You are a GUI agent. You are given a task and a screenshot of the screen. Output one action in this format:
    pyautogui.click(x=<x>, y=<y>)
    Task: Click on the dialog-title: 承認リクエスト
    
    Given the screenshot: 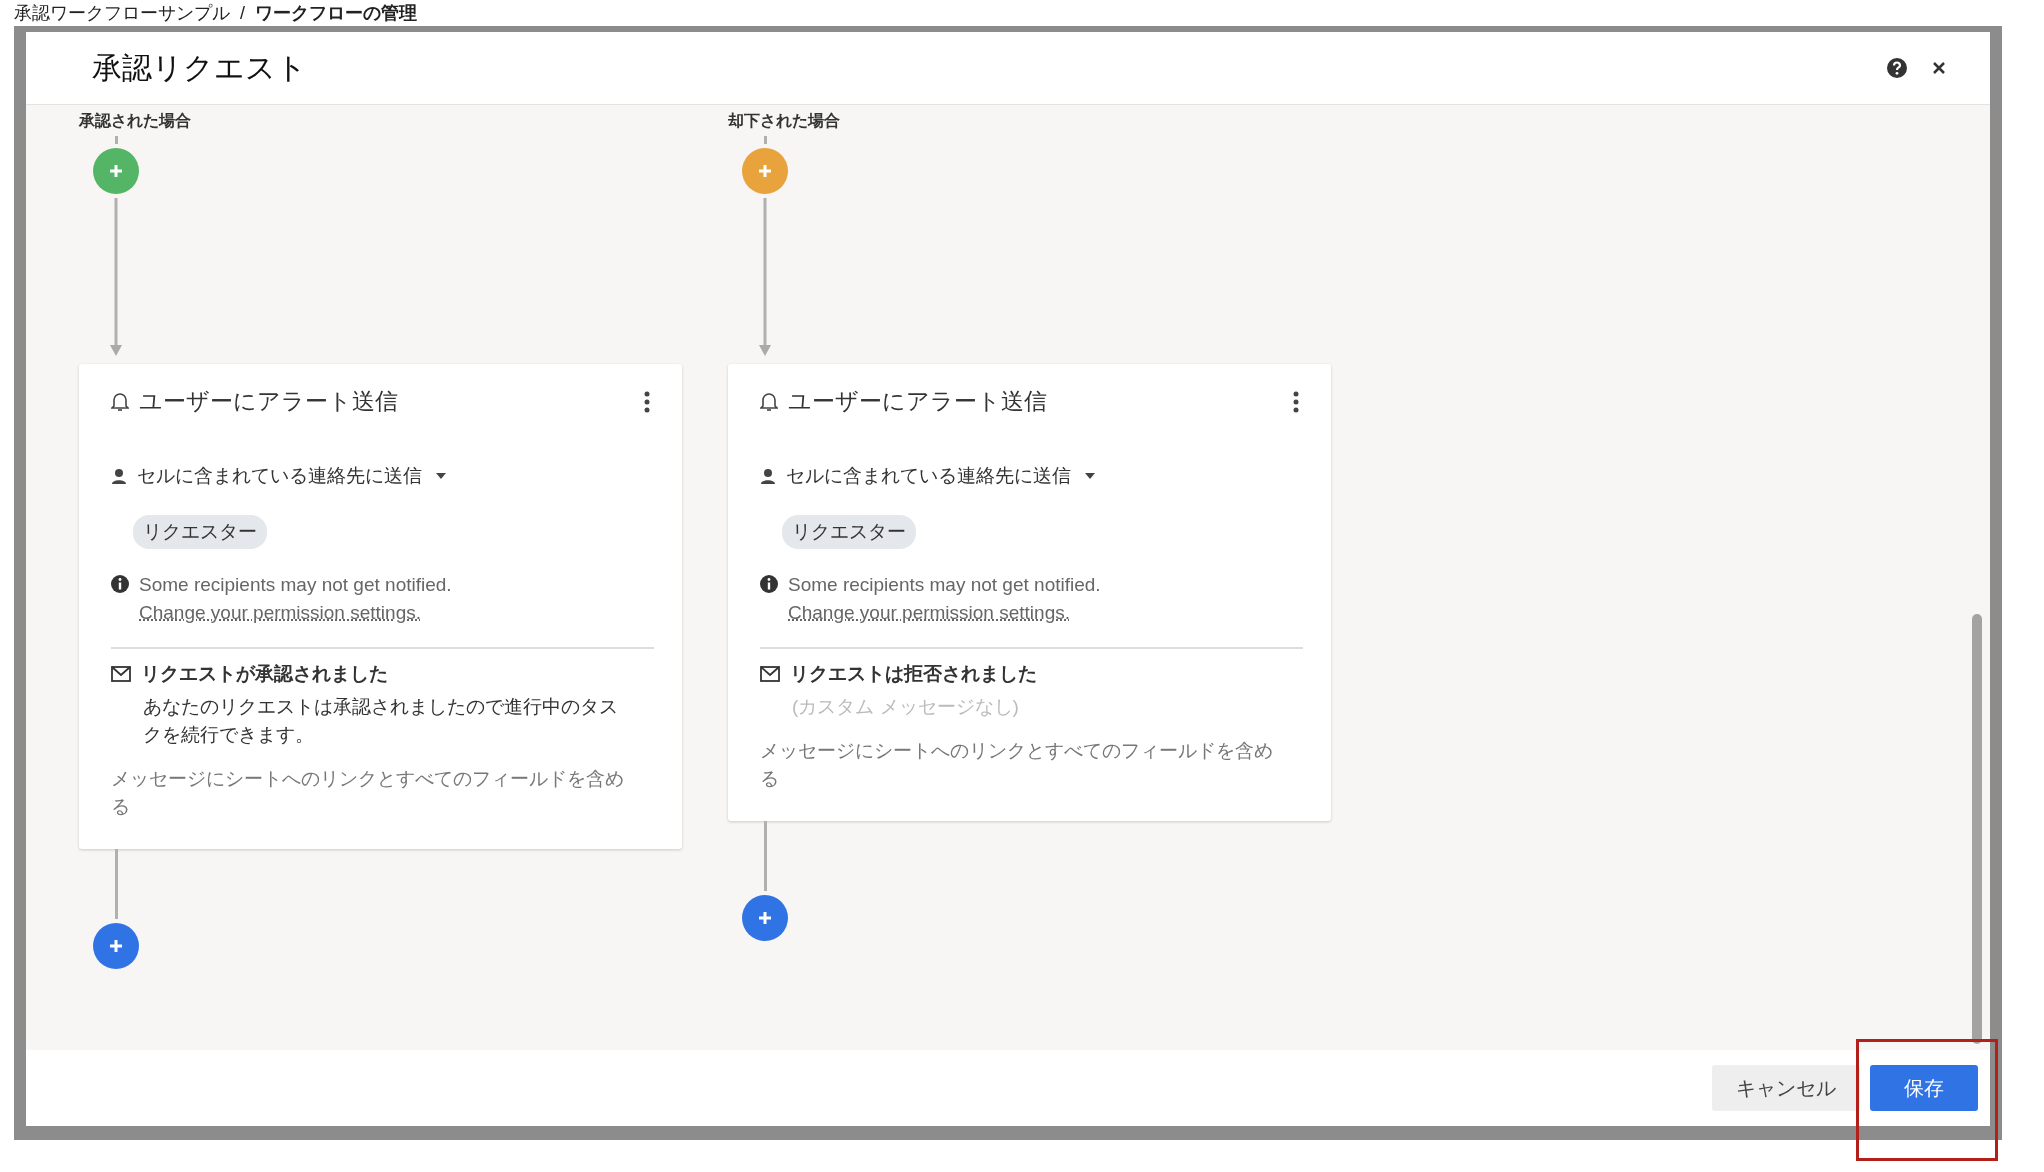 What is the action you would take?
    pyautogui.click(x=200, y=67)
    